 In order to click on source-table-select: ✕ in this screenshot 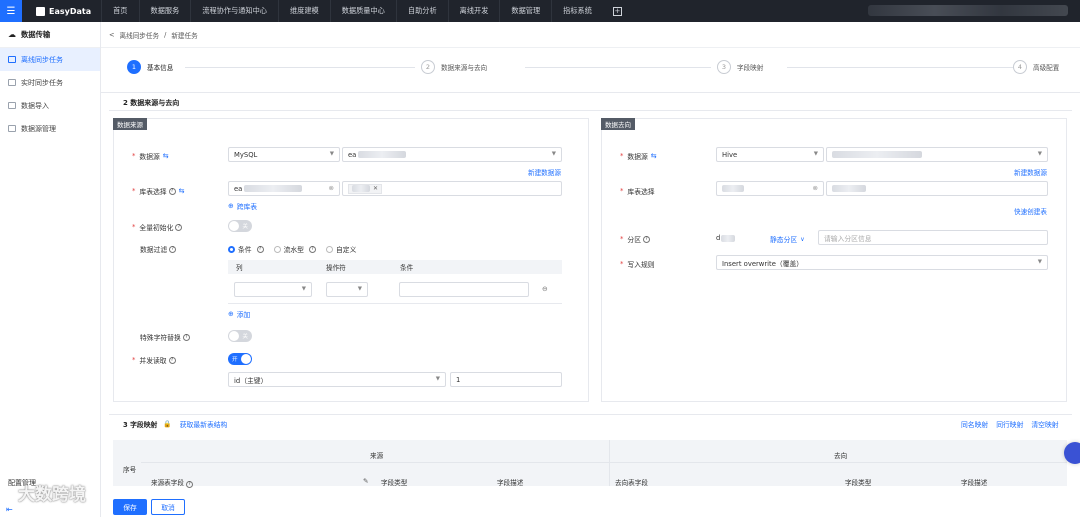, I will do `click(452, 188)`.